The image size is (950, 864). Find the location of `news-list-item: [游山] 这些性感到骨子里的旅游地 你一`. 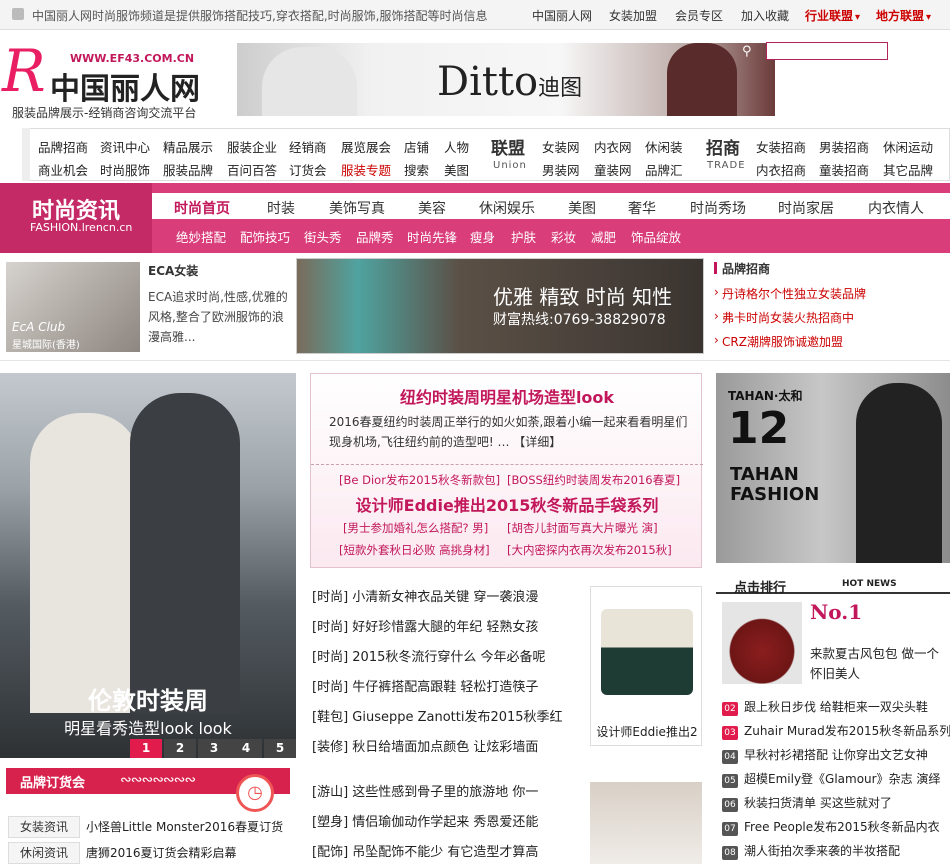

news-list-item: [游山] 这些性感到骨子里的旅游地 你一 is located at coordinates (425, 790).